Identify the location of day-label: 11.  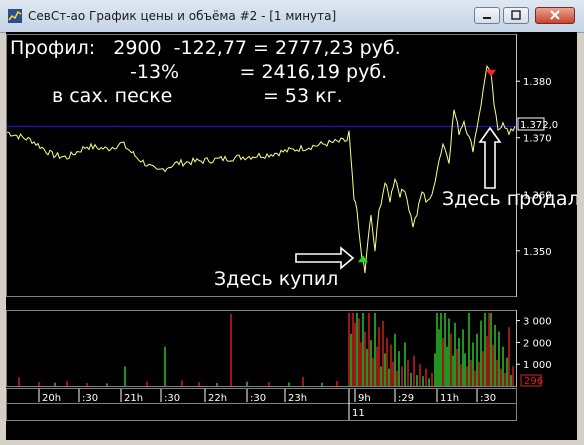
(358, 413).